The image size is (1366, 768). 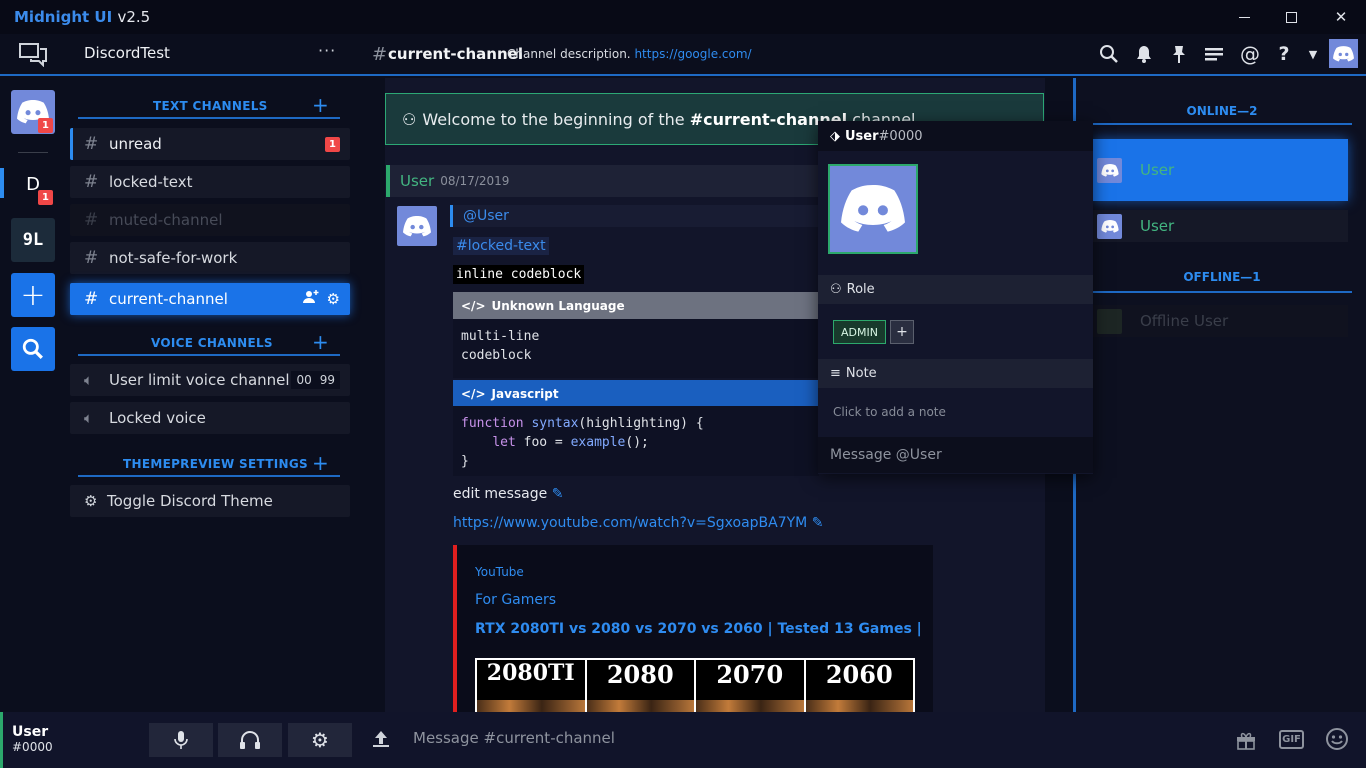 I want to click on user-mention: @User, so click(x=635, y=216).